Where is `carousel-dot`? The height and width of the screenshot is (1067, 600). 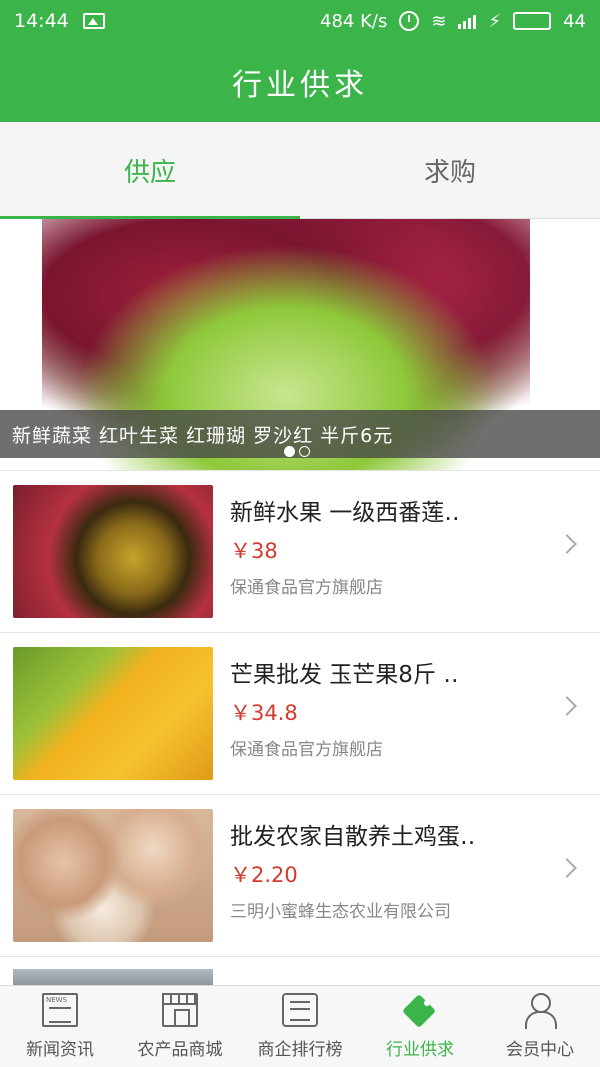
carousel-dot is located at coordinates (304, 451).